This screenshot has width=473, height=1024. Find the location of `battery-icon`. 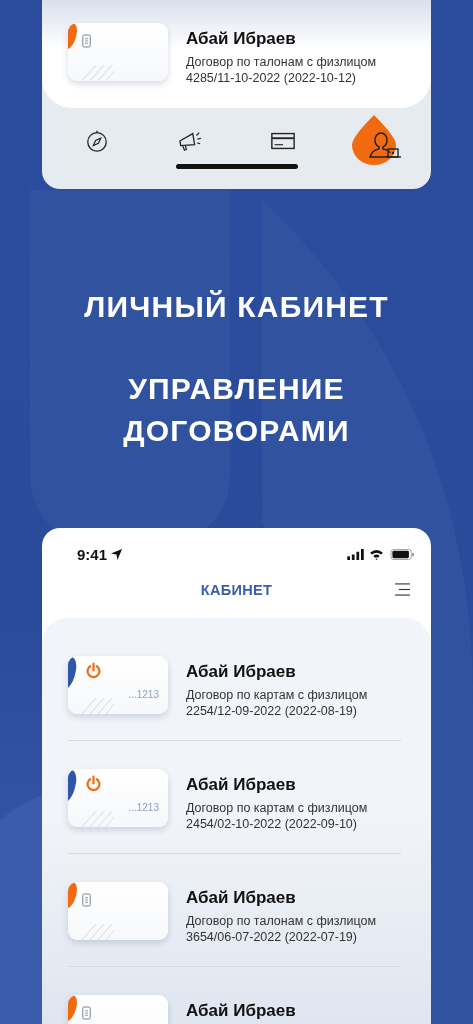

battery-icon is located at coordinates (402, 554).